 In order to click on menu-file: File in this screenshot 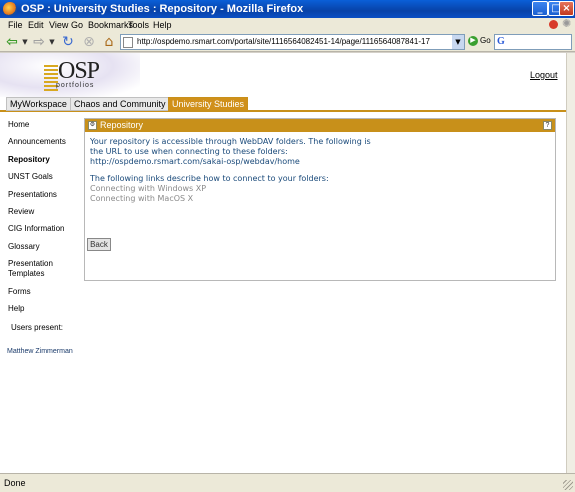, I will do `click(15, 25)`.